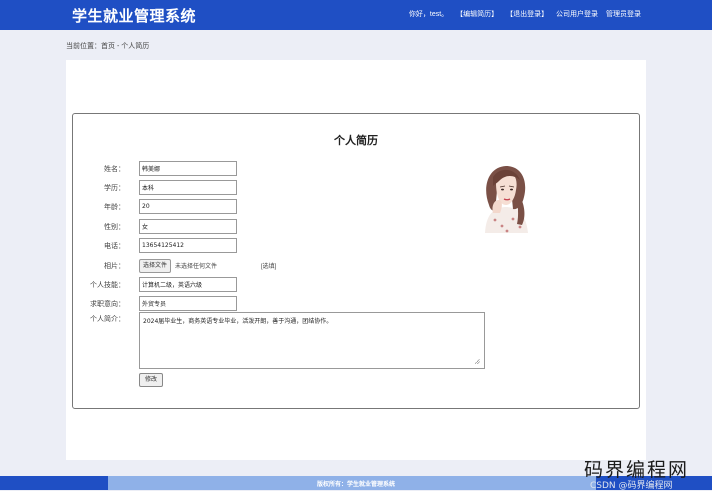 This screenshot has width=712, height=491. Describe the element at coordinates (188, 168) in the screenshot. I see `name-input` at that location.